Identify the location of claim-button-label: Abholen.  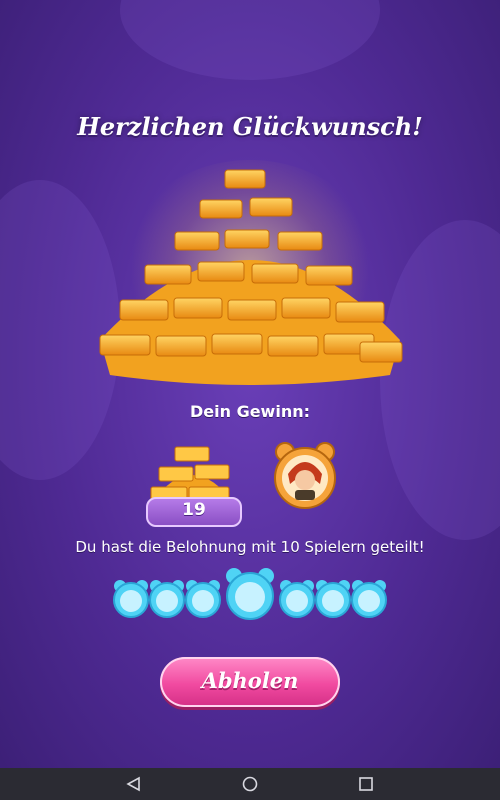
(250, 680).